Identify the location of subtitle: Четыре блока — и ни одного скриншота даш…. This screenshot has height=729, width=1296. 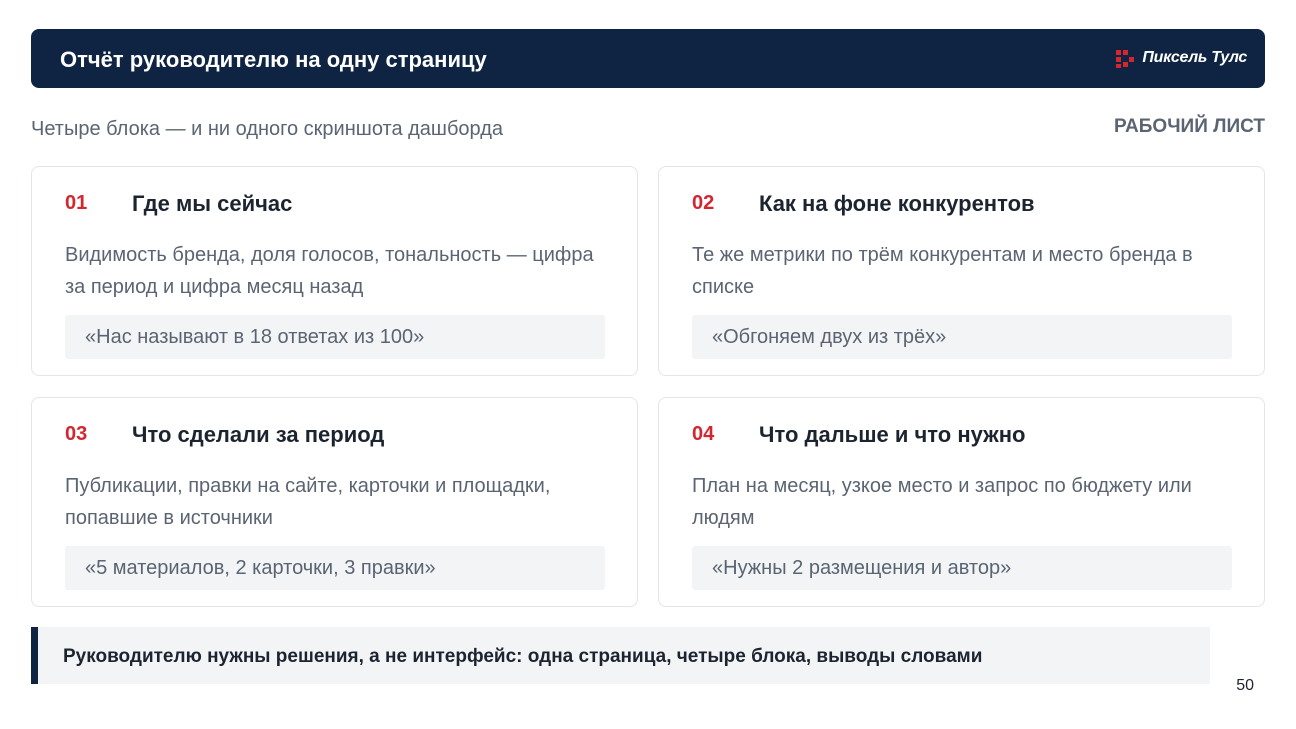
(267, 129).